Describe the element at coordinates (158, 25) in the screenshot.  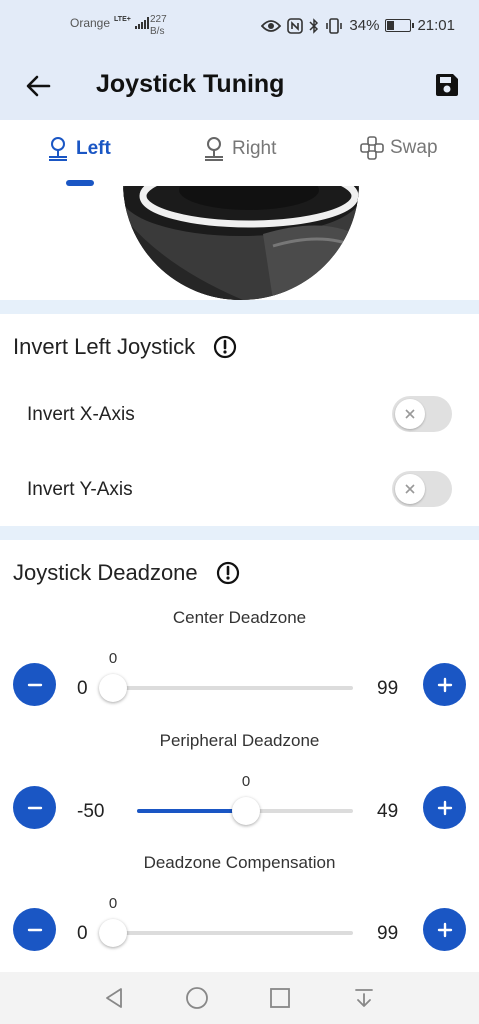
I see `network-speed: 227 B/s` at that location.